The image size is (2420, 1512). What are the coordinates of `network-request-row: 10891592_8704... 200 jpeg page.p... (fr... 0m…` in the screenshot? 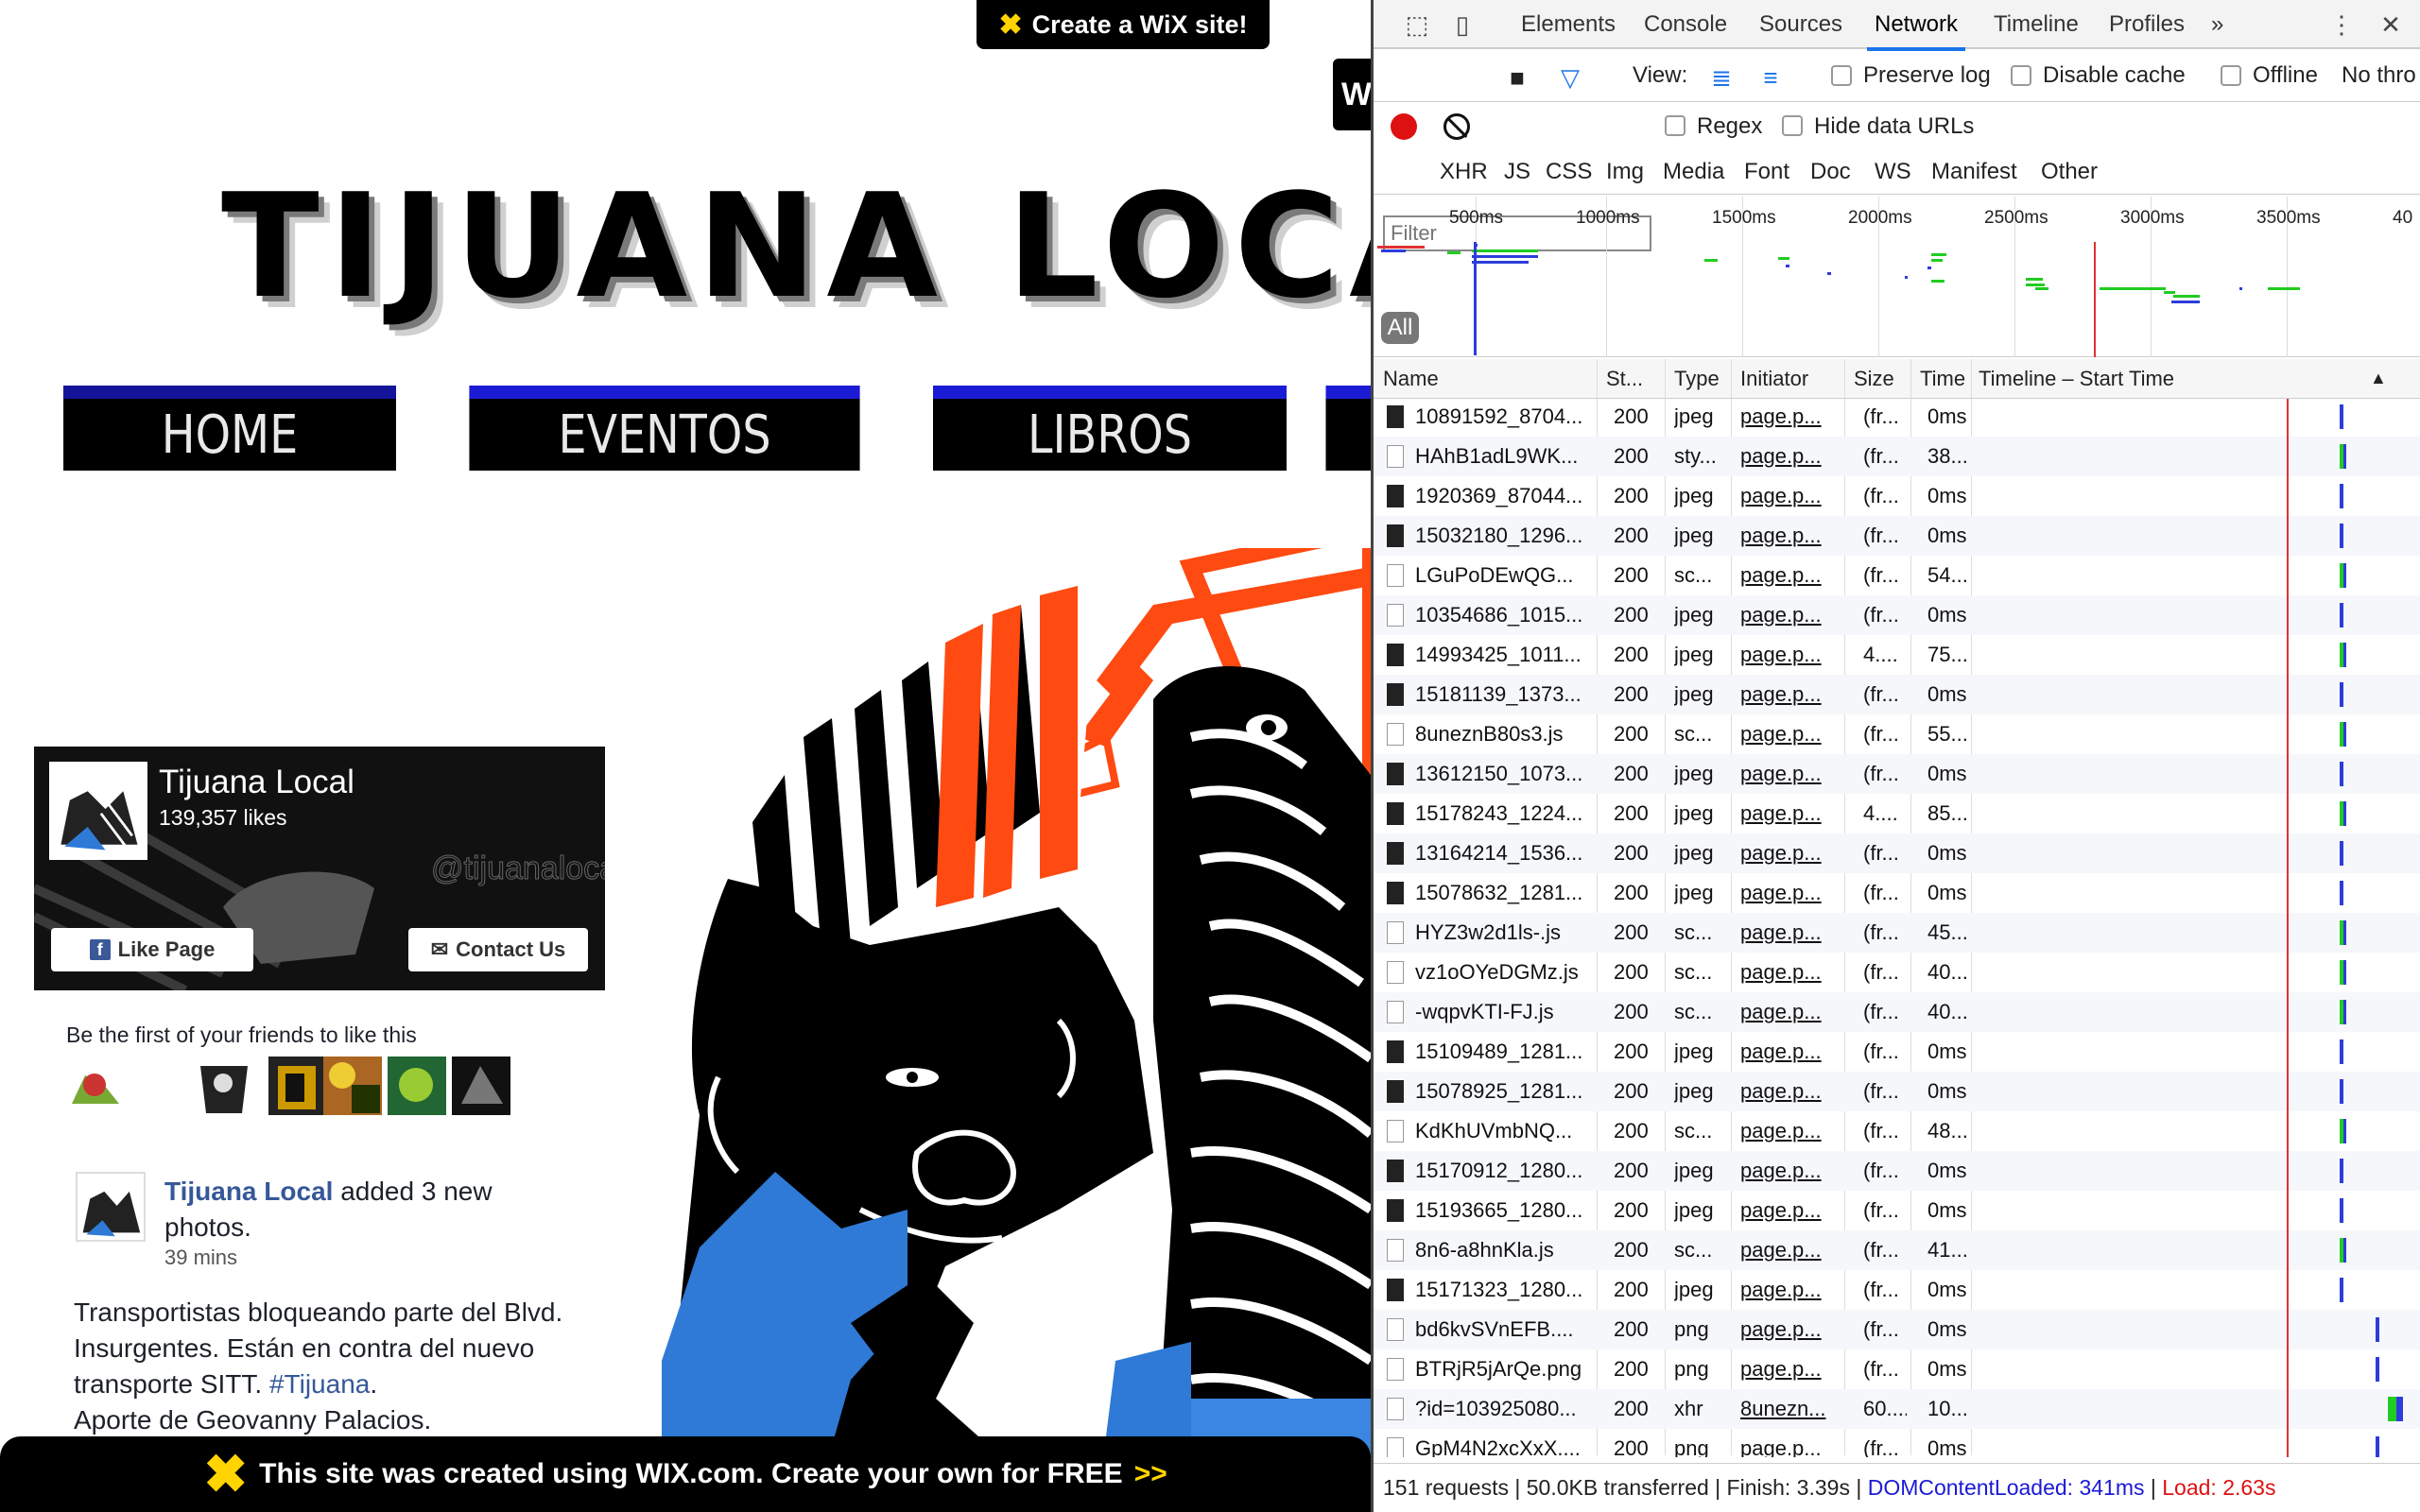 It's located at (1897, 418).